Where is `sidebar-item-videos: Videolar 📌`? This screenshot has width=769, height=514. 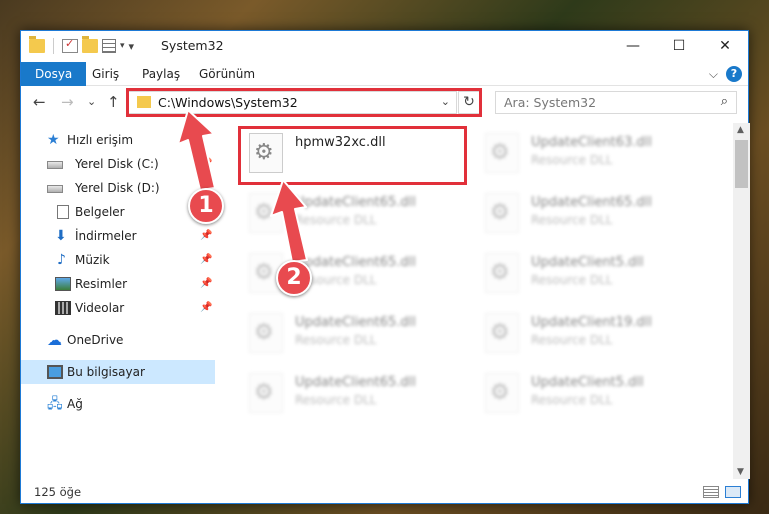
sidebar-item-videos: Videolar 📌 is located at coordinates (118, 308).